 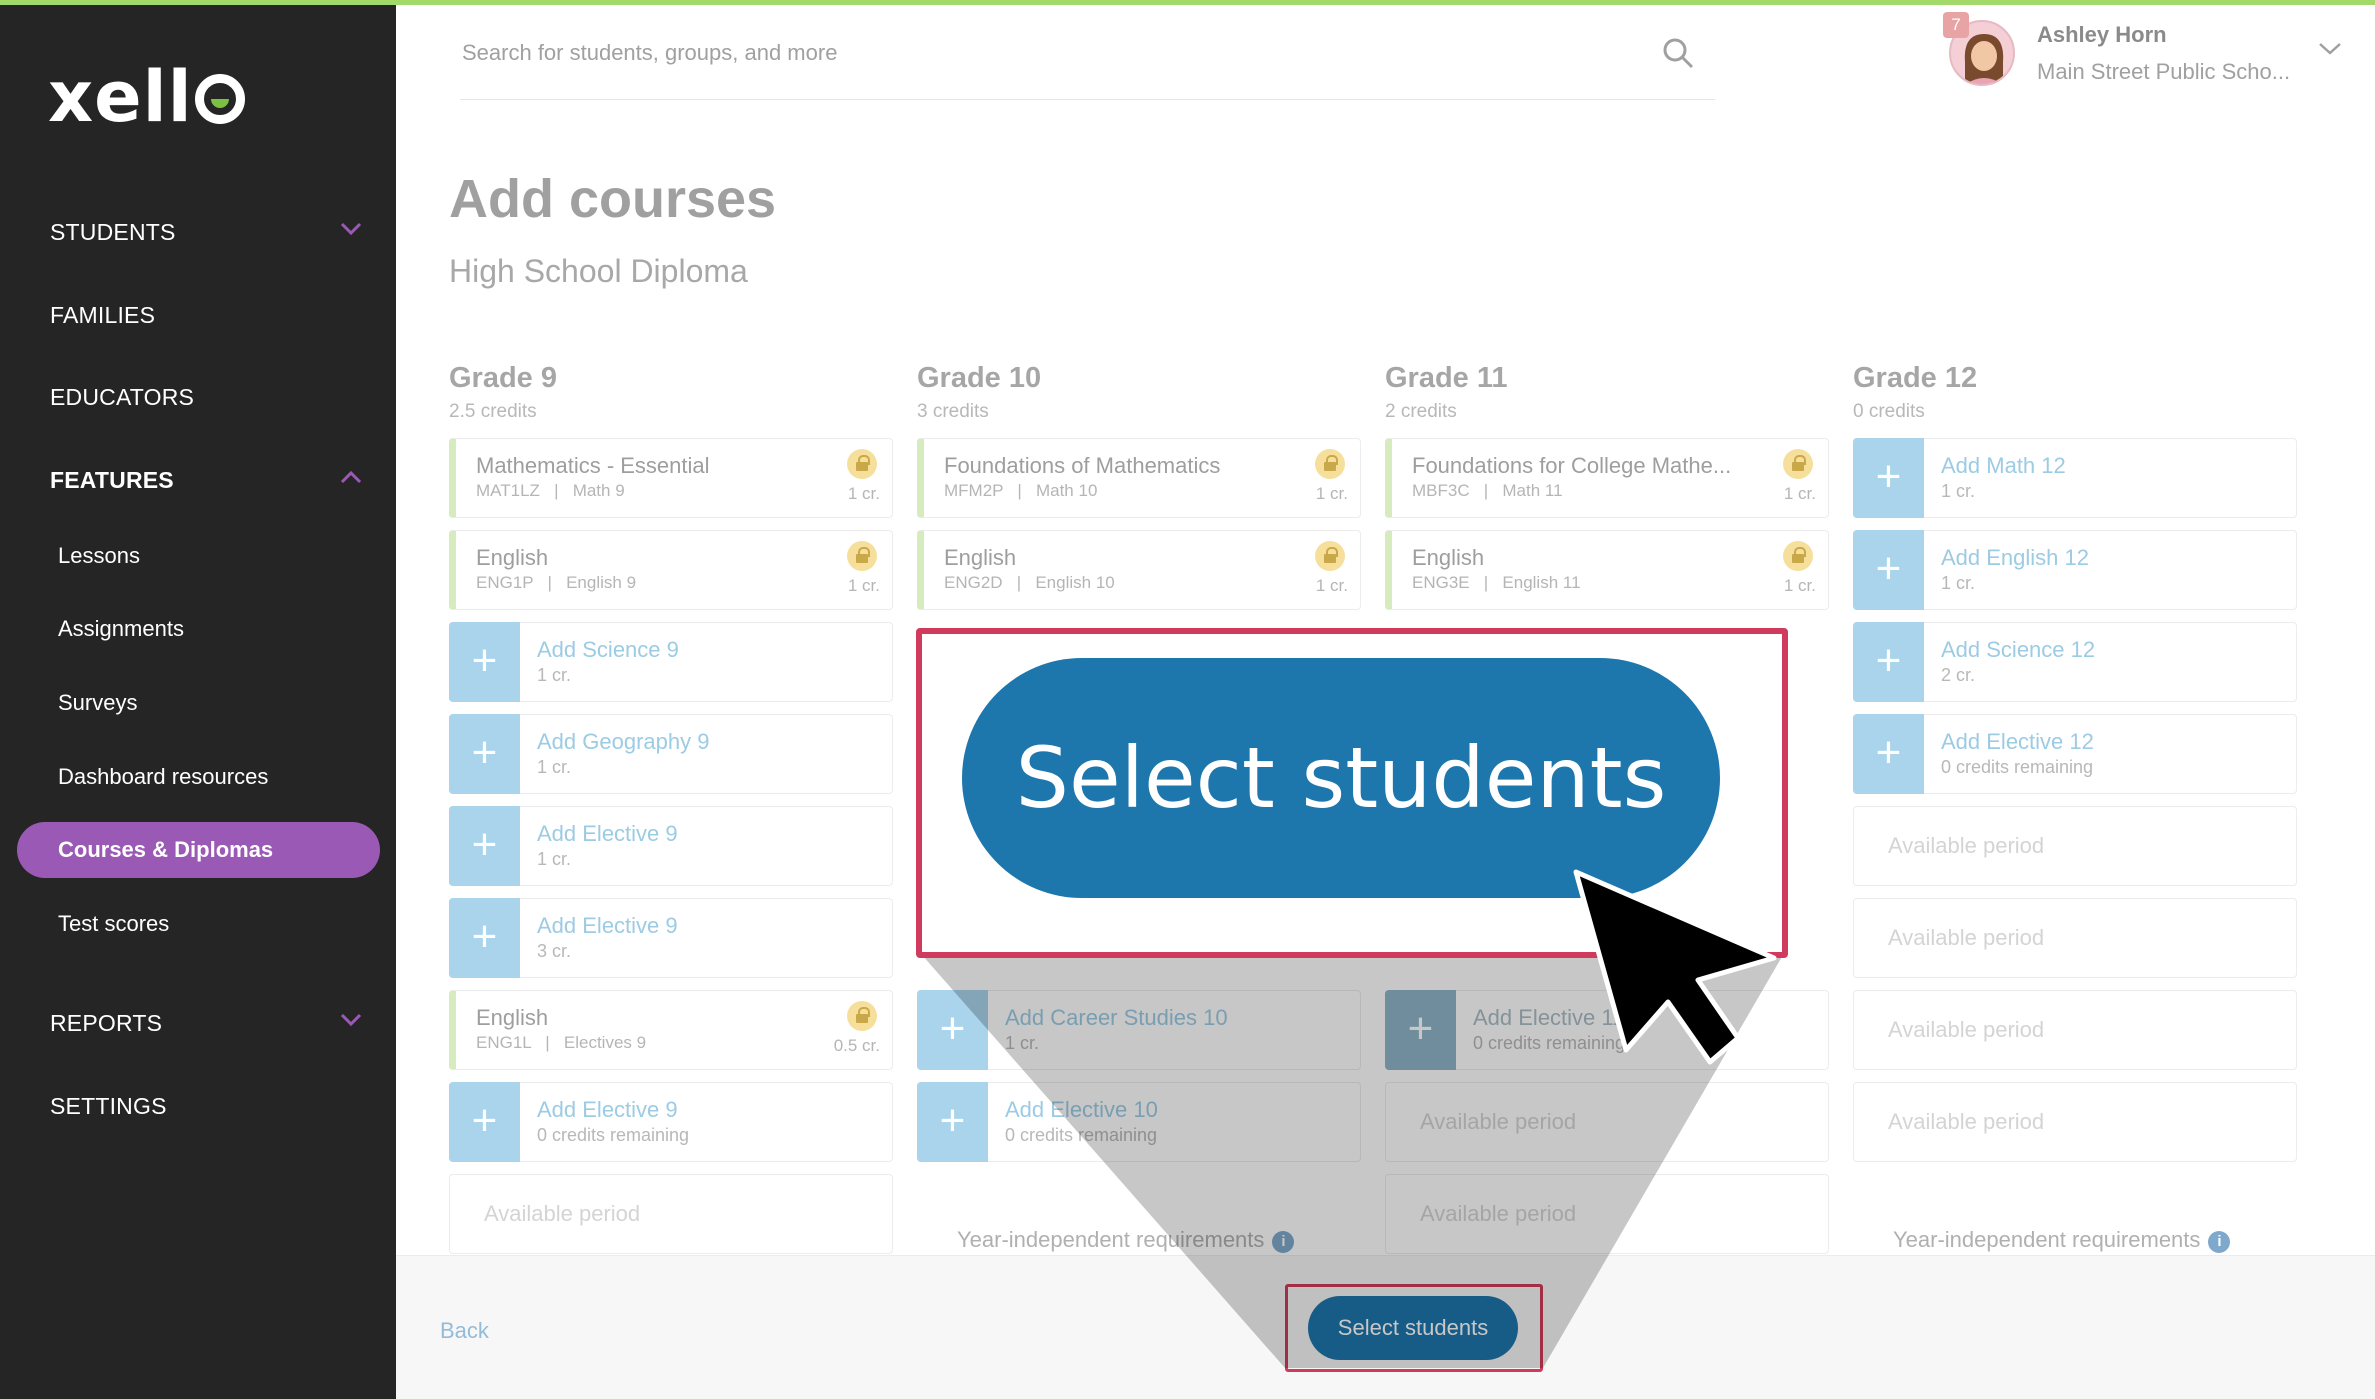 What do you see at coordinates (2075, 570) in the screenshot?
I see `add-course-card: + Add English 12 1 cr.` at bounding box center [2075, 570].